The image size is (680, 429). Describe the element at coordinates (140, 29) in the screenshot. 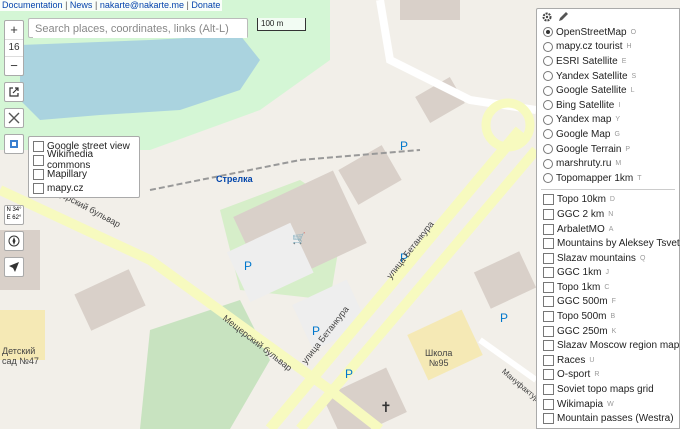

I see `search-input` at that location.